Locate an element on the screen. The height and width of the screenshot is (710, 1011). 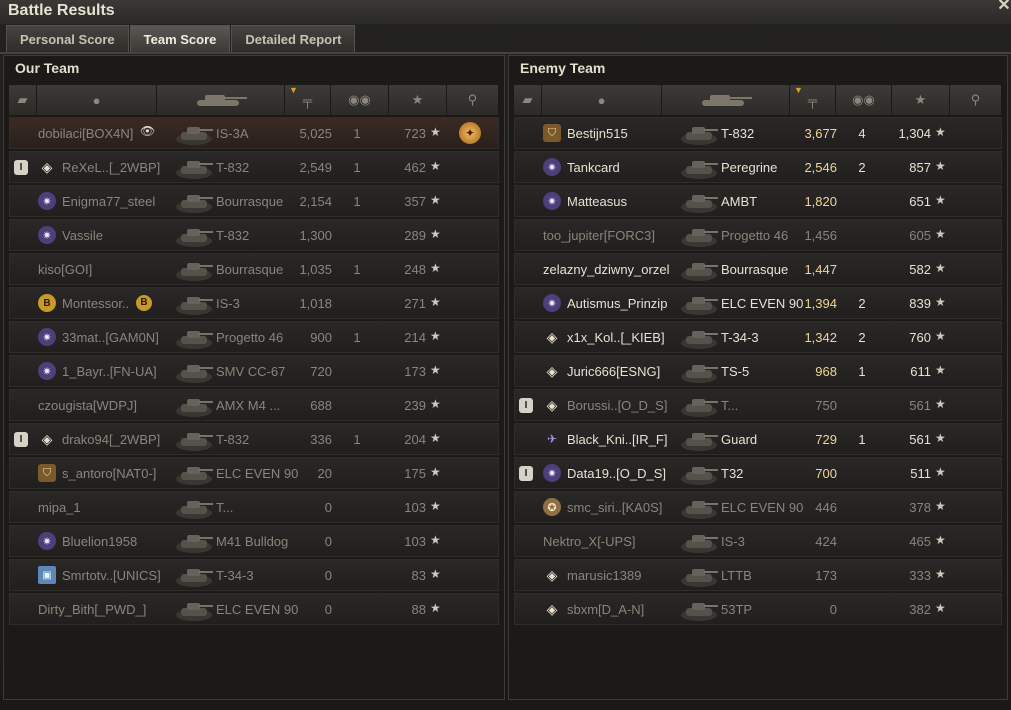
player-row: ✷ Vassile T-832 1,300 289 ★ is located at coordinates (254, 235).